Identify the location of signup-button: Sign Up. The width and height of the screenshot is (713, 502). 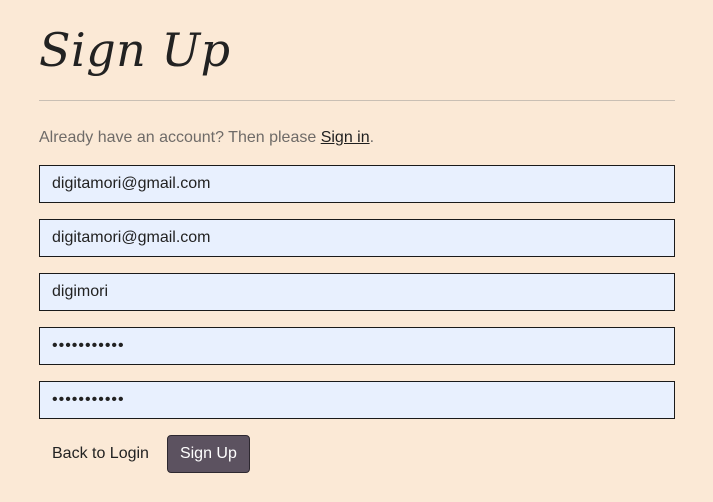
(208, 454).